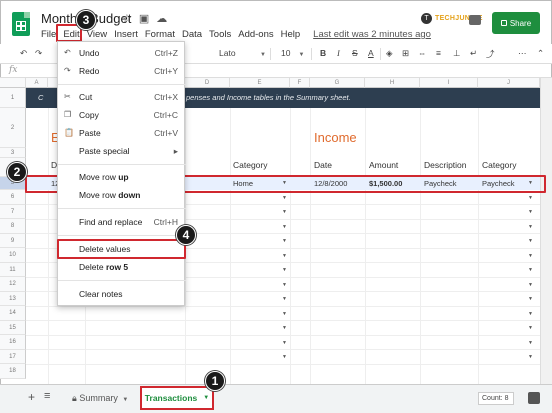 The height and width of the screenshot is (413, 552). Describe the element at coordinates (100, 398) in the screenshot. I see `tab-summary: 🔒︎ Summary ▼` at that location.